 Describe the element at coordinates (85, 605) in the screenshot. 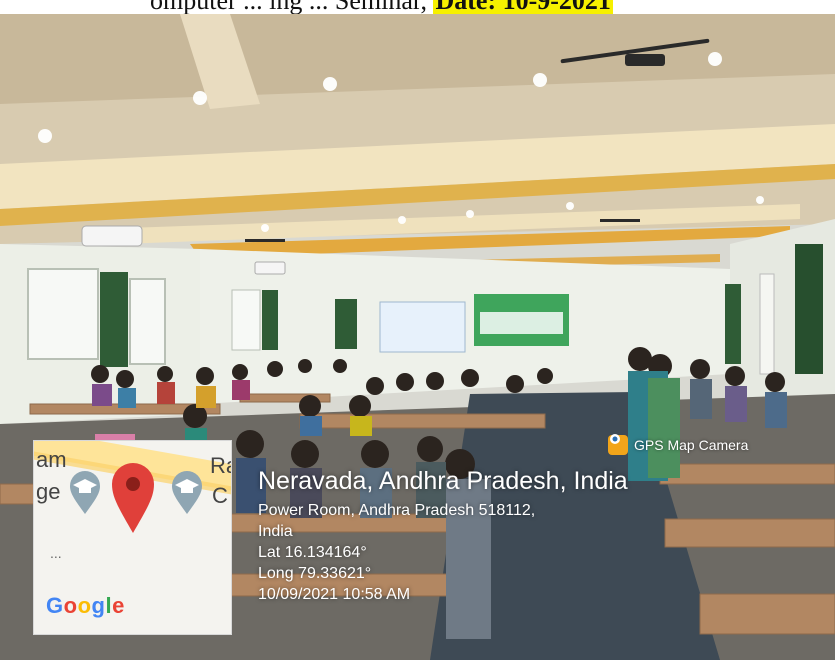

I see `google-logo: Google` at that location.